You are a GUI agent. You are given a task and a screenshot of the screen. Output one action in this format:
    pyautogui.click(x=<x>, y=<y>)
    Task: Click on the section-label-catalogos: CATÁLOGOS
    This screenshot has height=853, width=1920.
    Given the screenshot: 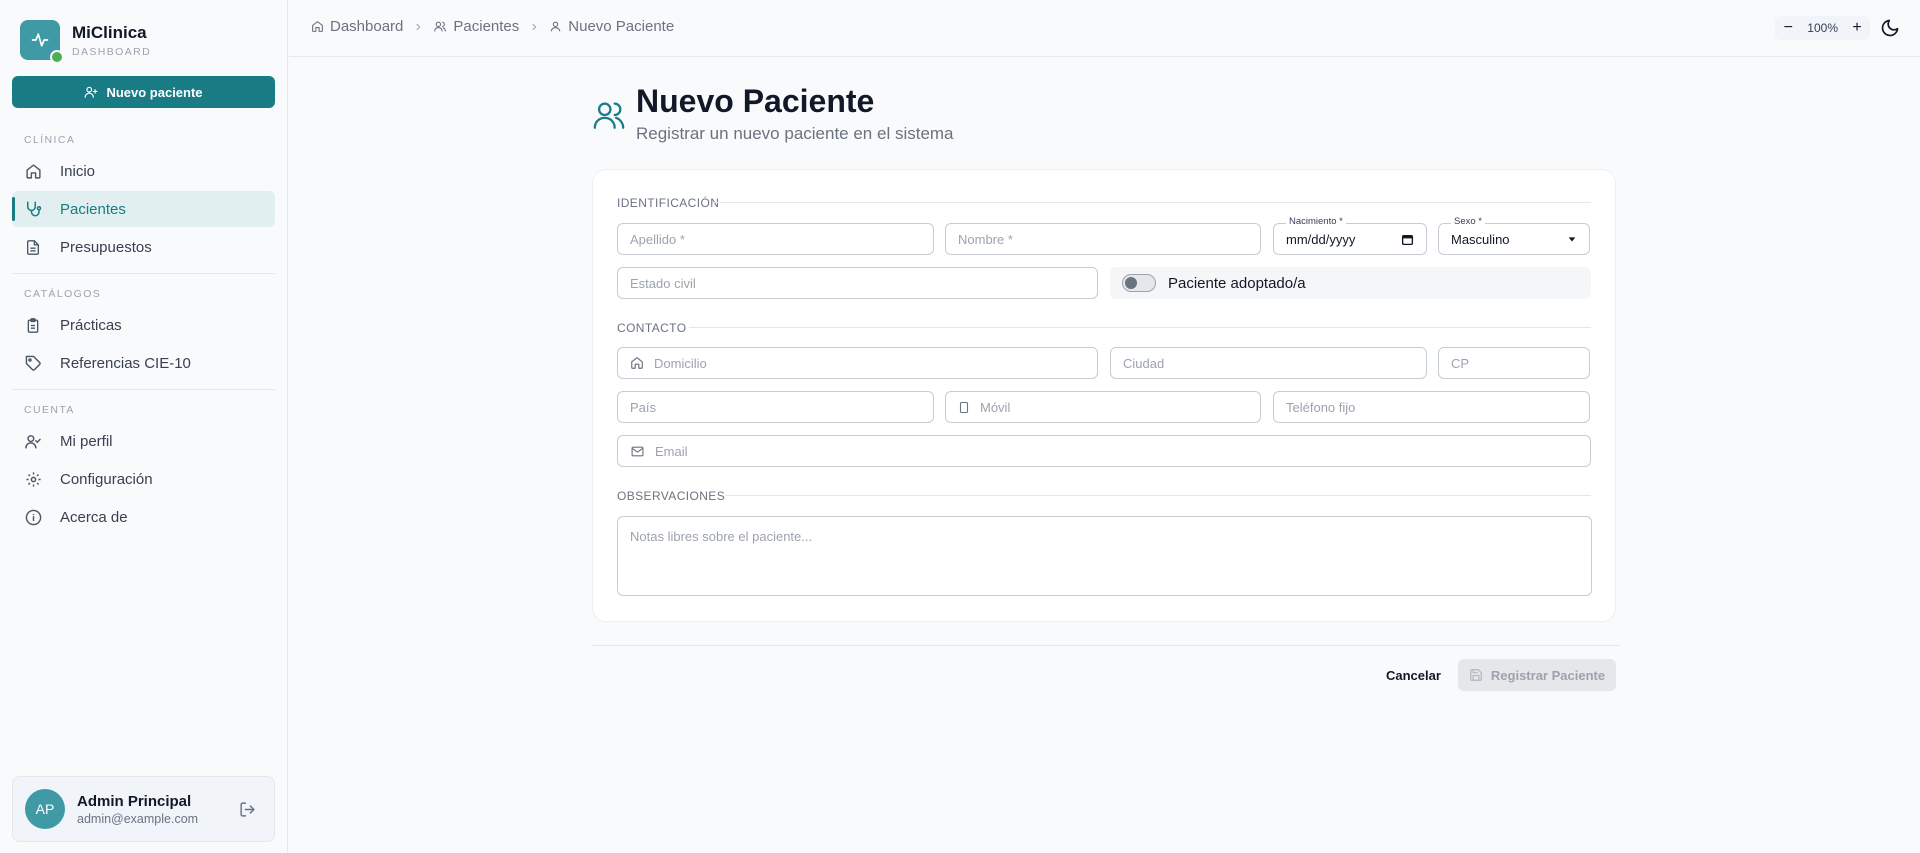 What is the action you would take?
    pyautogui.click(x=63, y=294)
    